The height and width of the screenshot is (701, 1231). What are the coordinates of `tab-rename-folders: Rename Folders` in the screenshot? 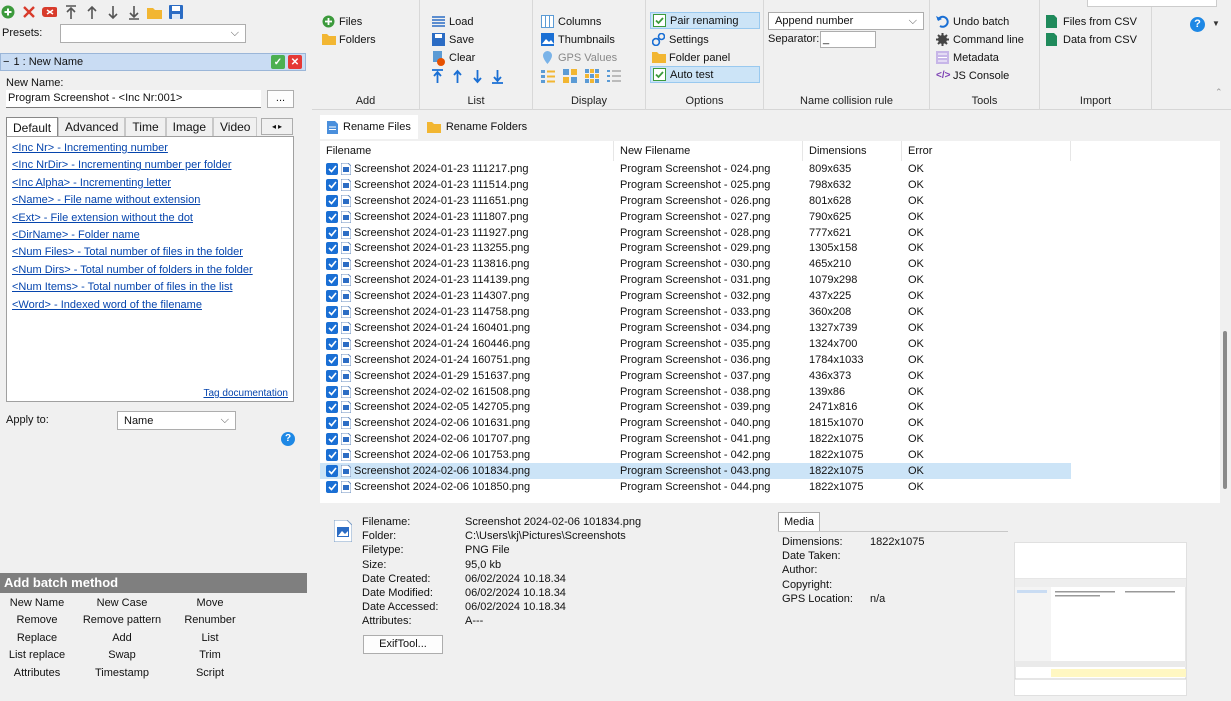 It's located at (477, 127).